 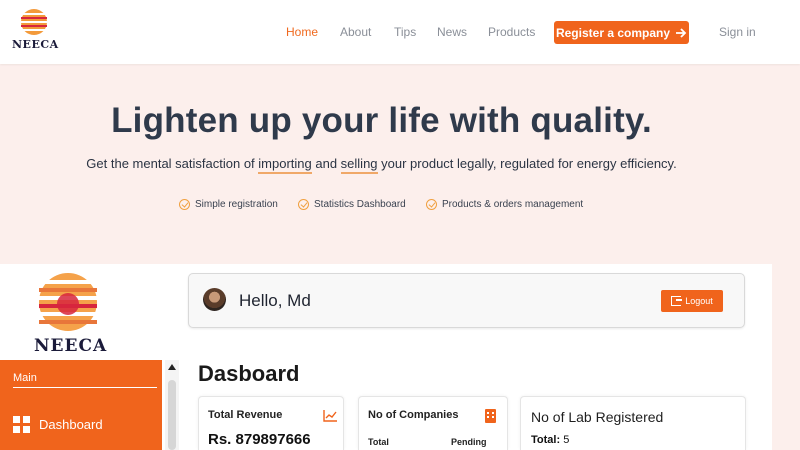 What do you see at coordinates (285, 165) in the screenshot?
I see `hero-sub-importing: importing` at bounding box center [285, 165].